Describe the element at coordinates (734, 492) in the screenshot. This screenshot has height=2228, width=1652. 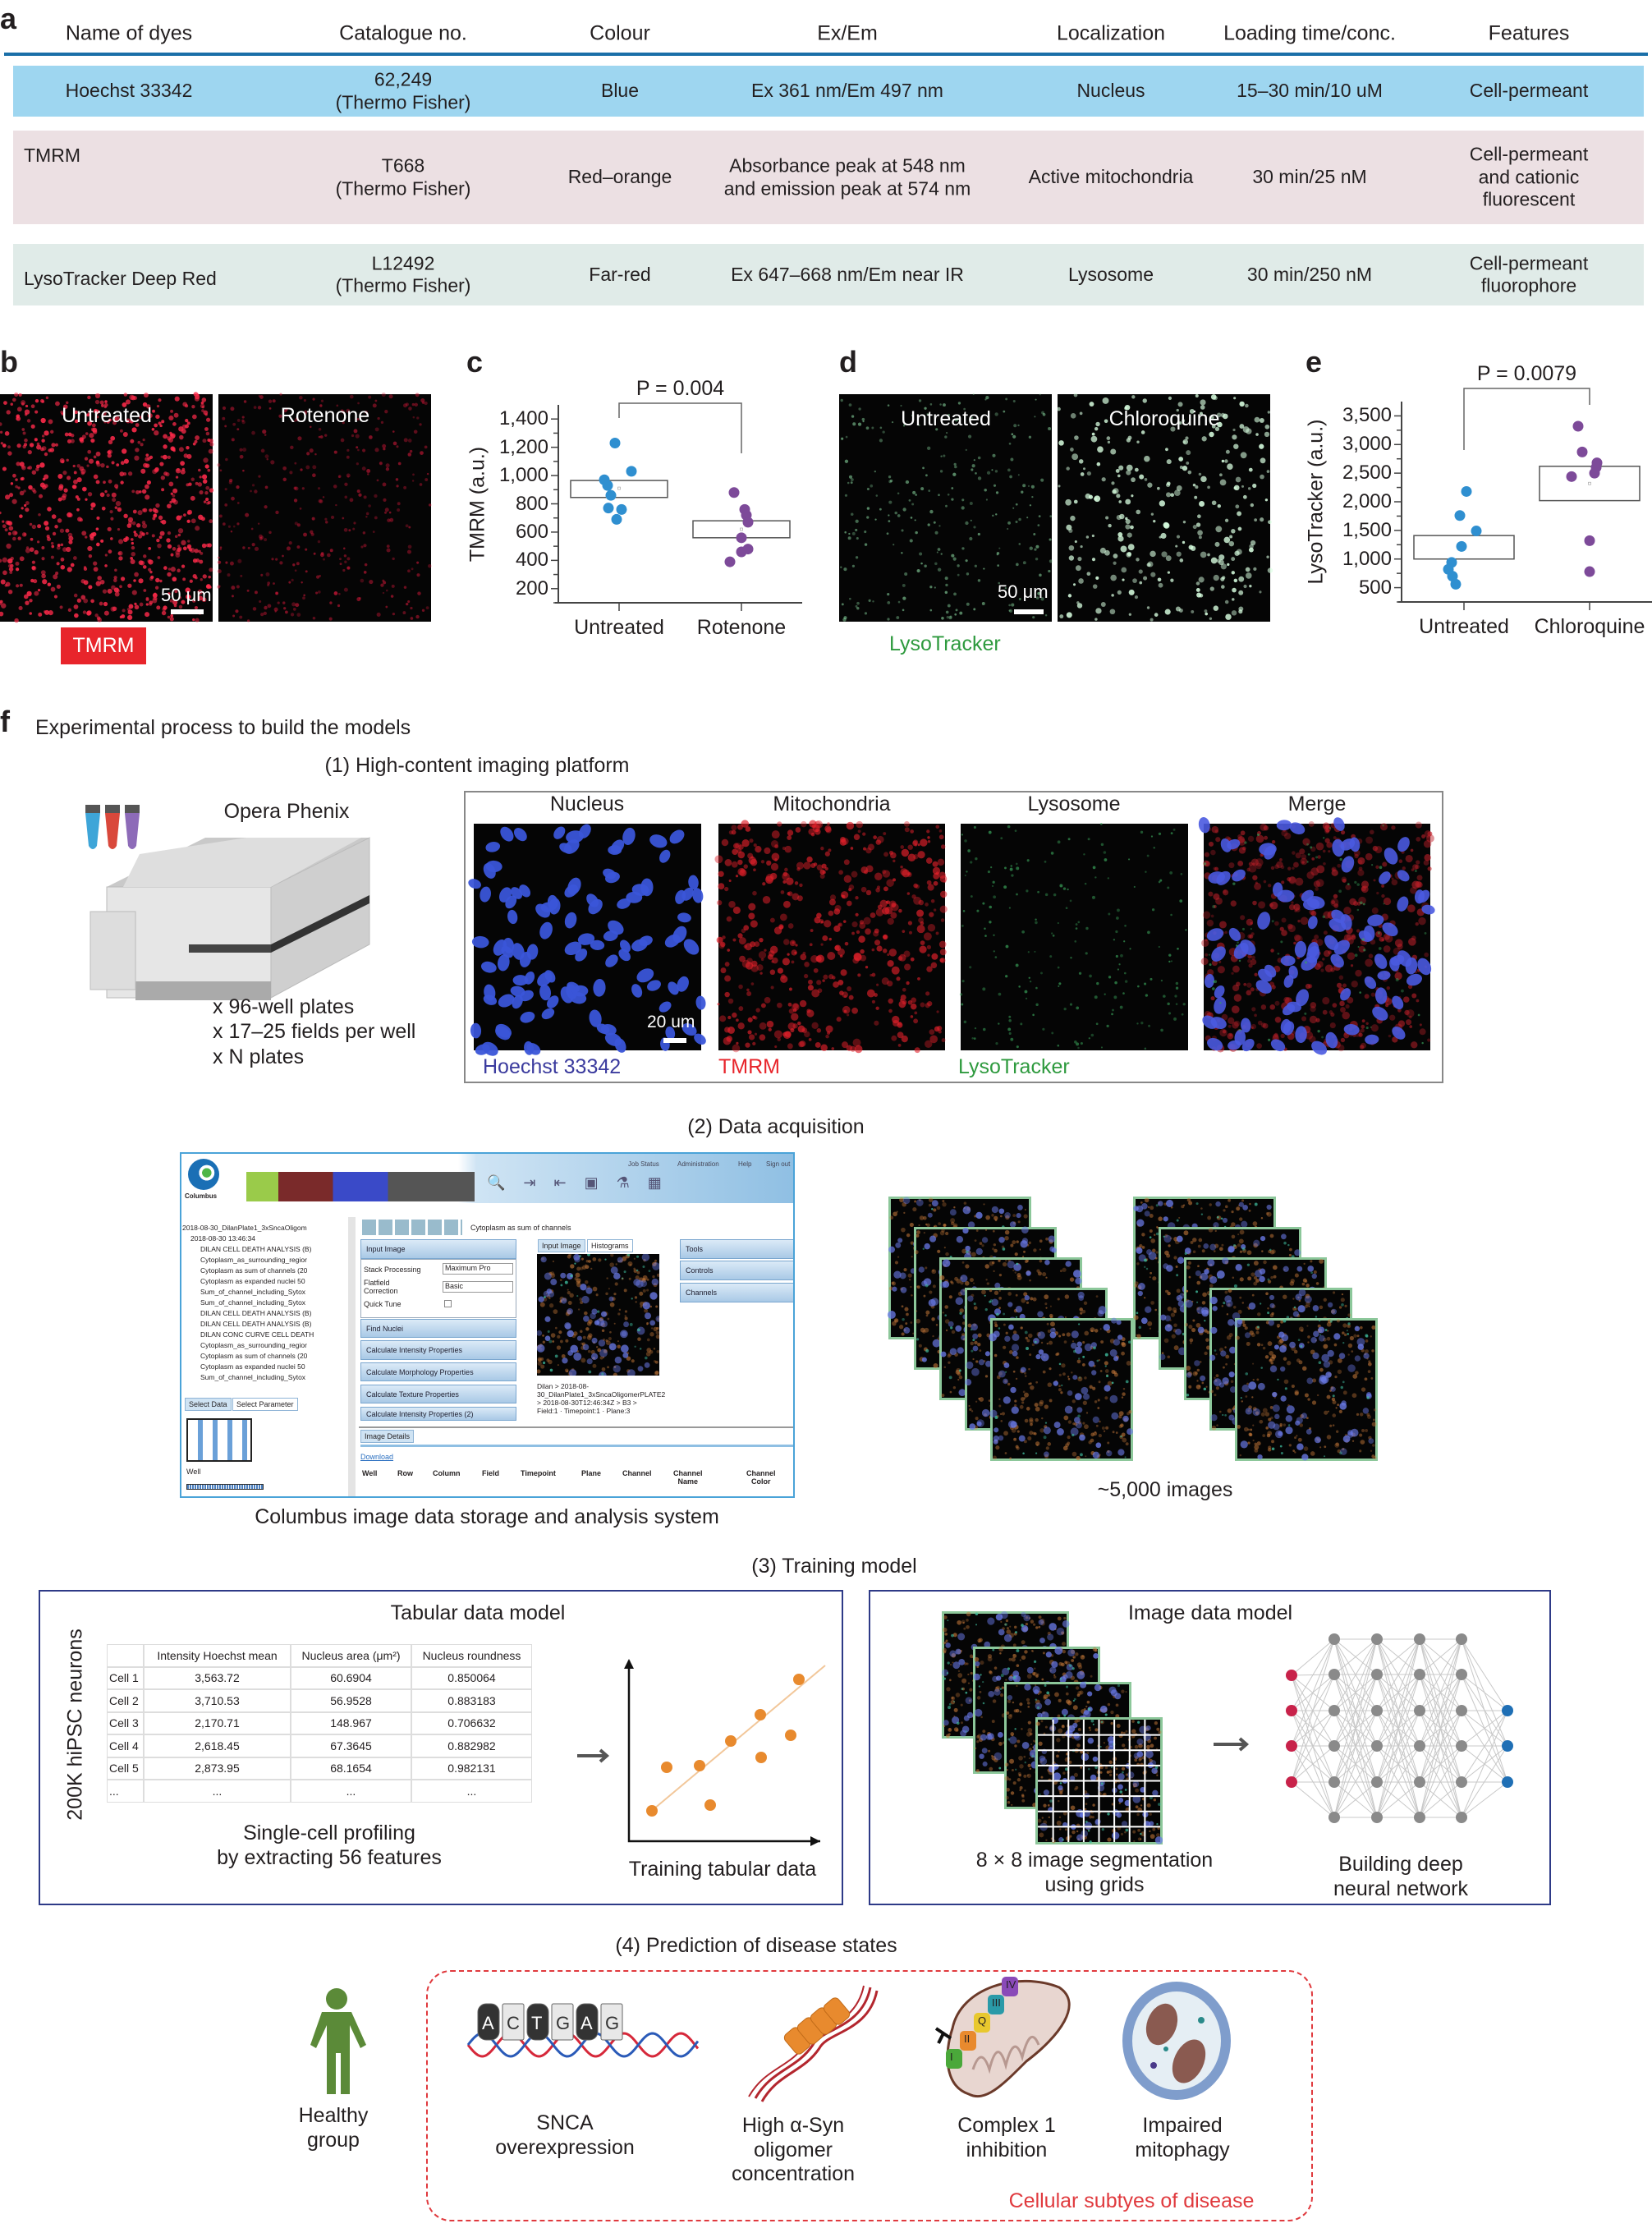
I see `data-point-rotenone` at that location.